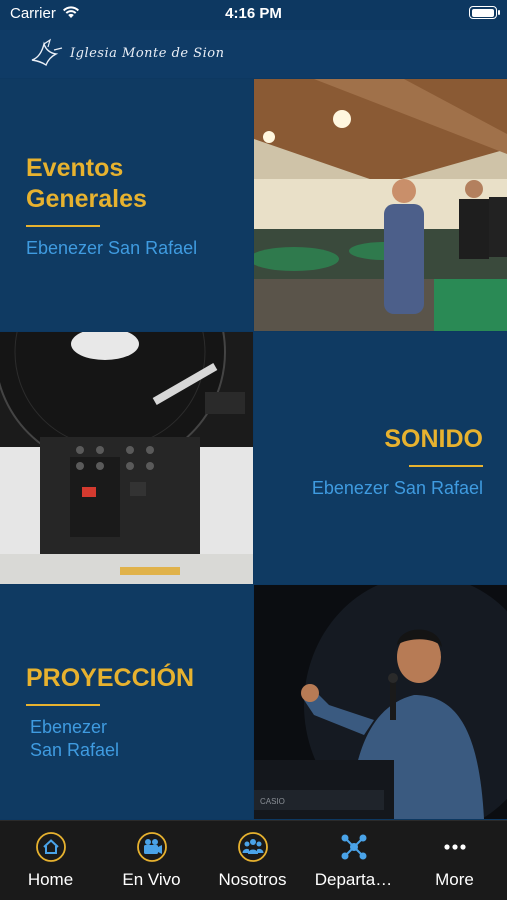  What do you see at coordinates (50, 847) in the screenshot?
I see `home-icon` at bounding box center [50, 847].